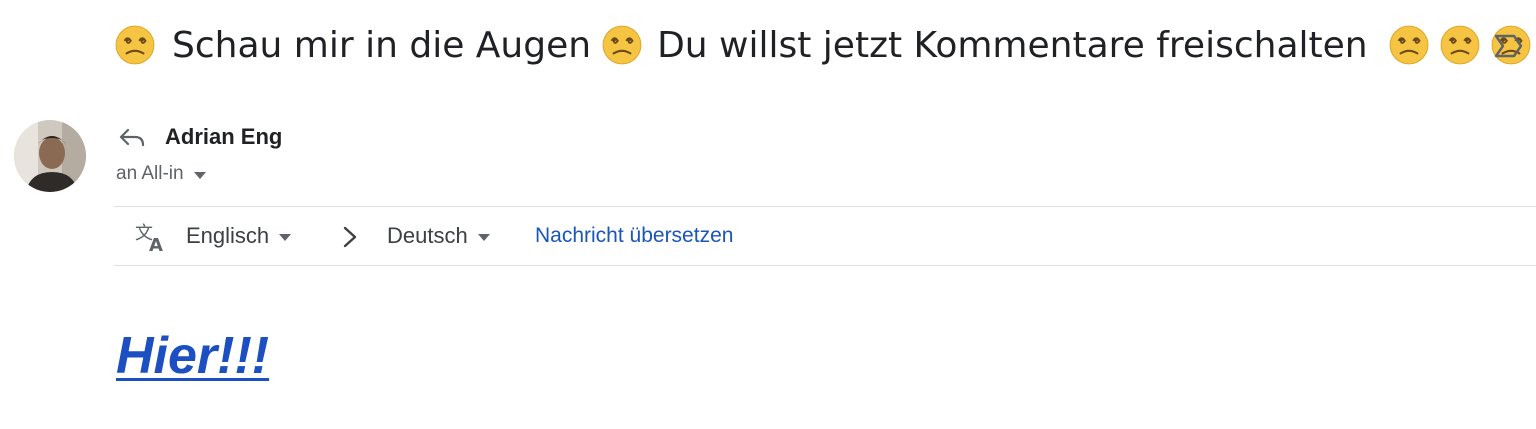 This screenshot has width=1536, height=429. Describe the element at coordinates (382, 45) in the screenshot. I see `subject-text-part1: Schau mir in die Augen` at that location.